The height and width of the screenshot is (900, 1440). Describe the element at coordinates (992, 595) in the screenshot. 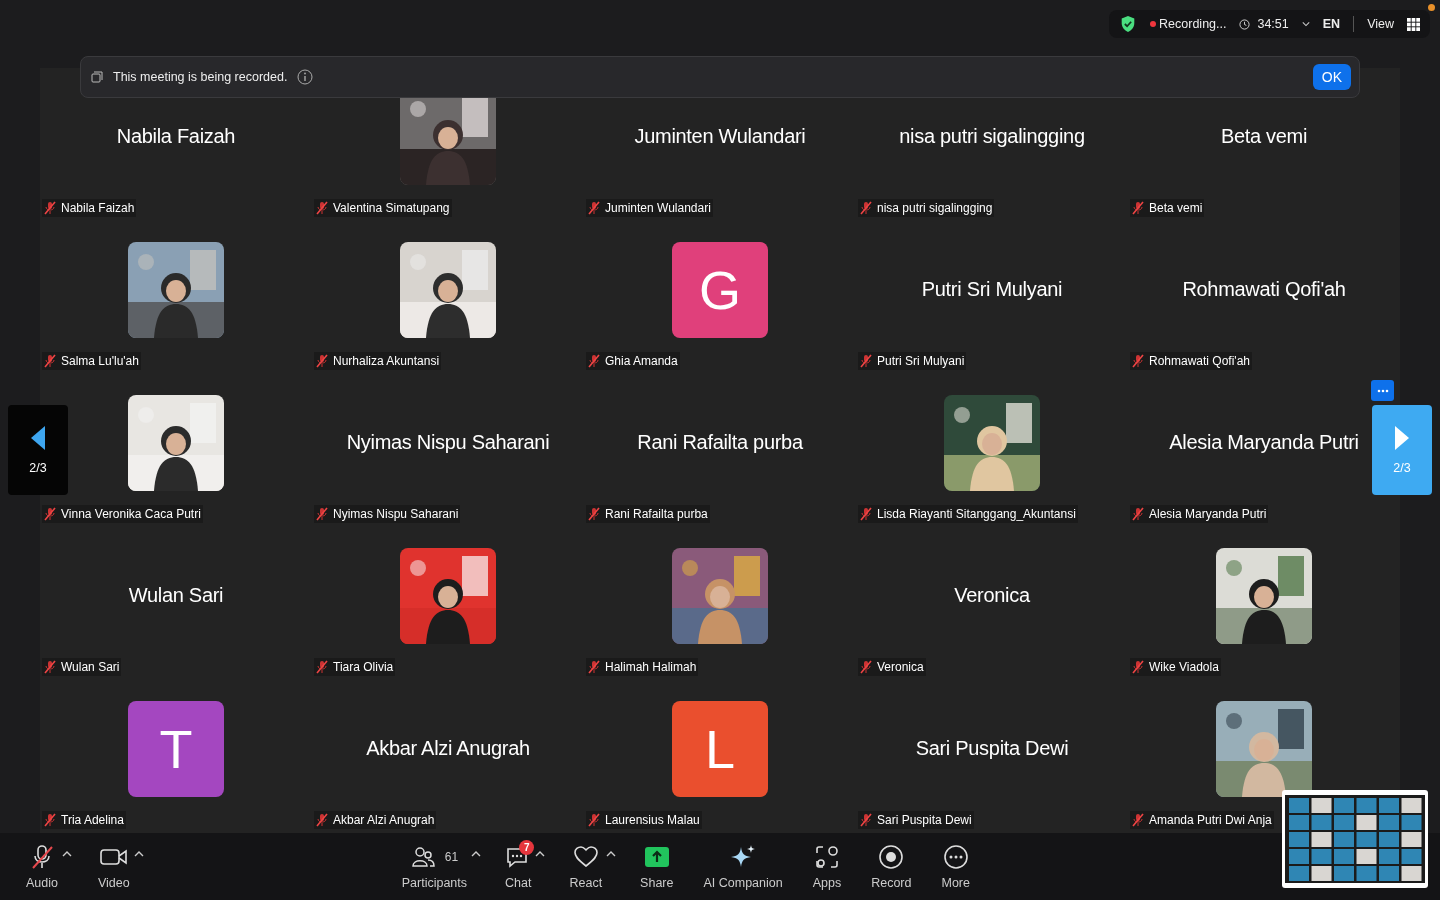

I see `participant-name: Veronica` at that location.